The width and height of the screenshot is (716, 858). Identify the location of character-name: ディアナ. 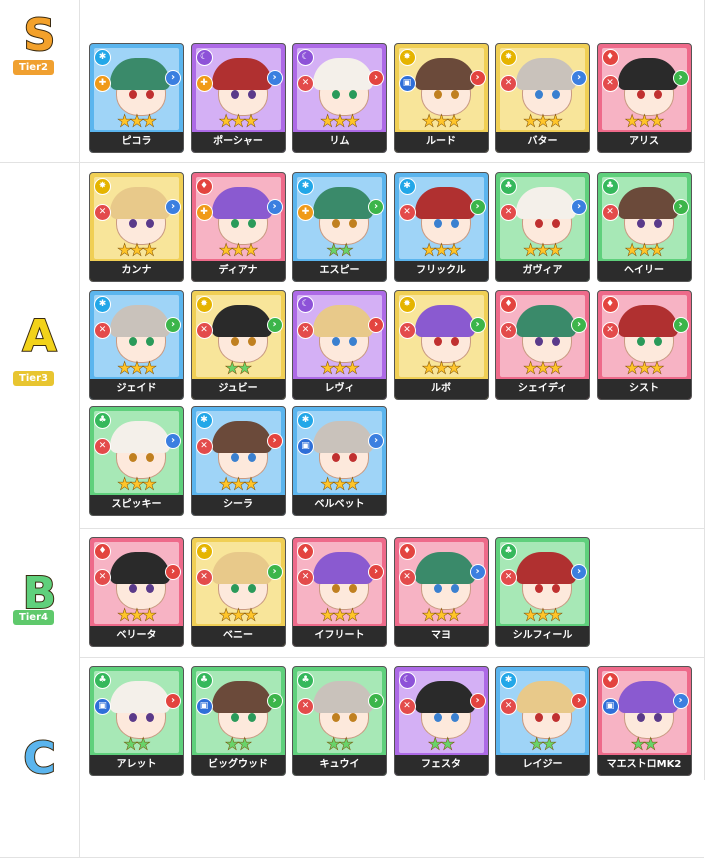
(238, 271).